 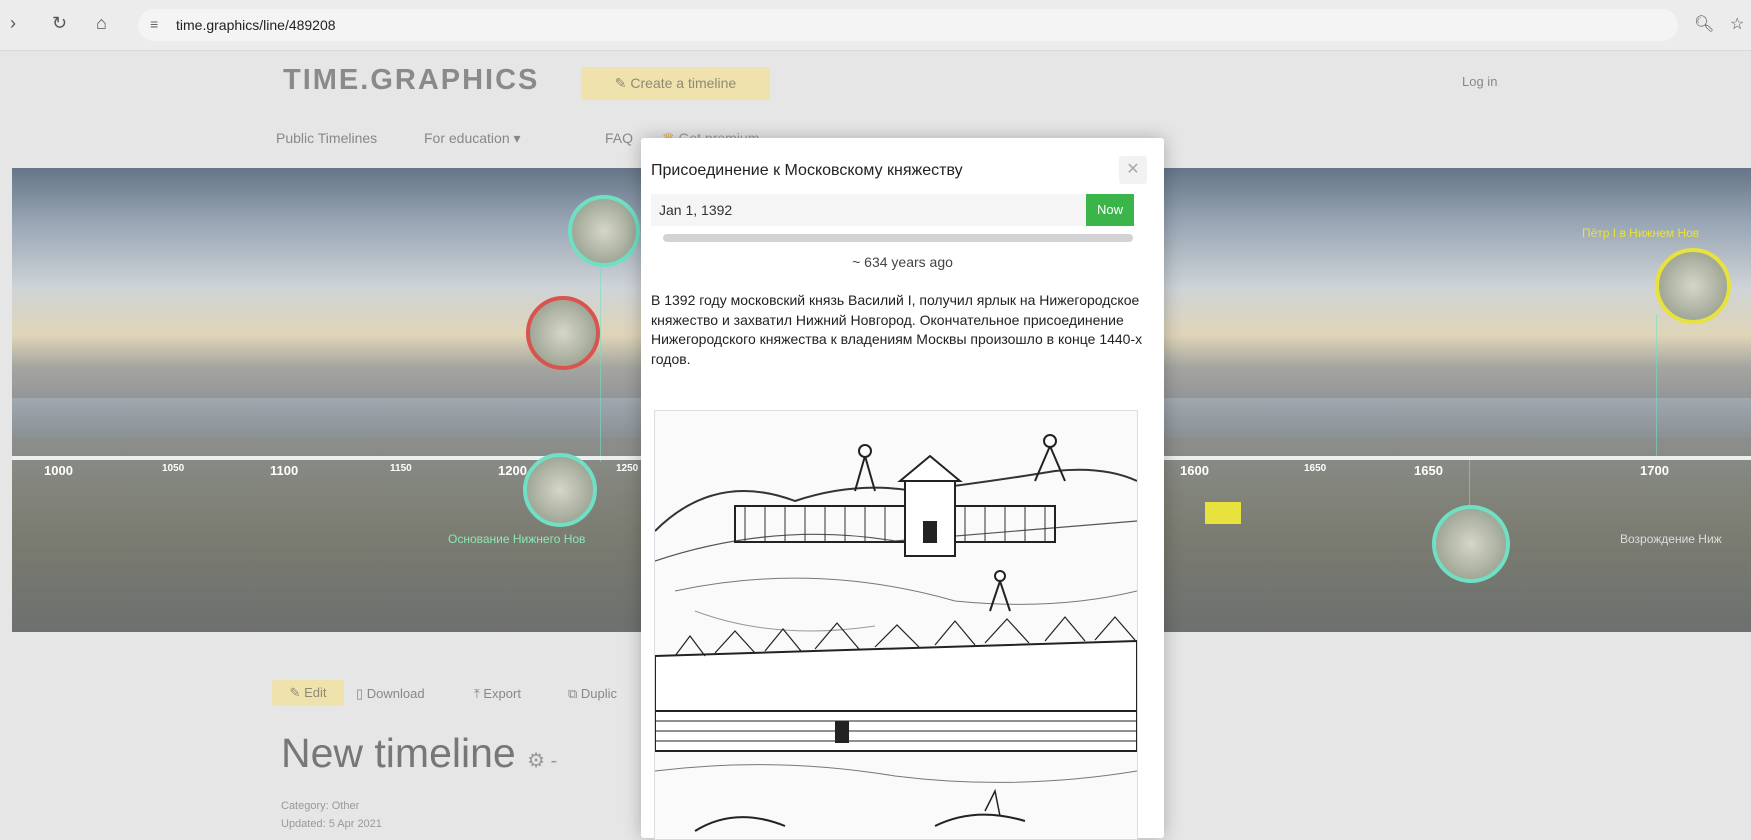 What do you see at coordinates (1223, 513) in the screenshot?
I see `event-marker` at bounding box center [1223, 513].